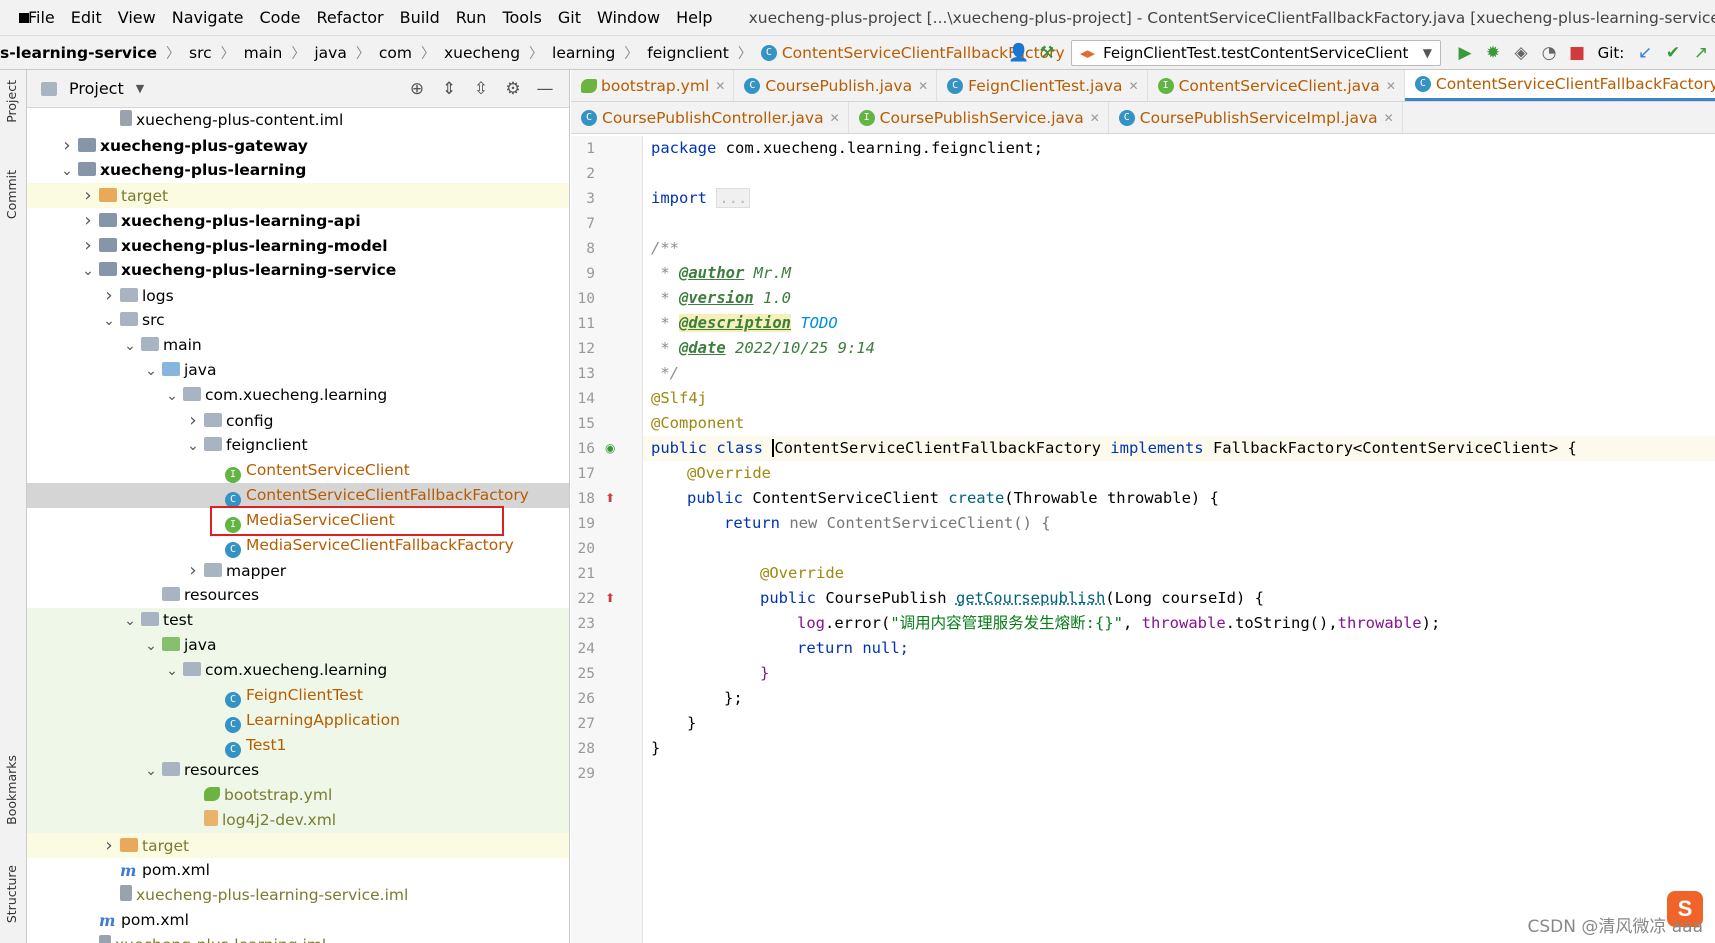  I want to click on line-number: 21, so click(583, 574).